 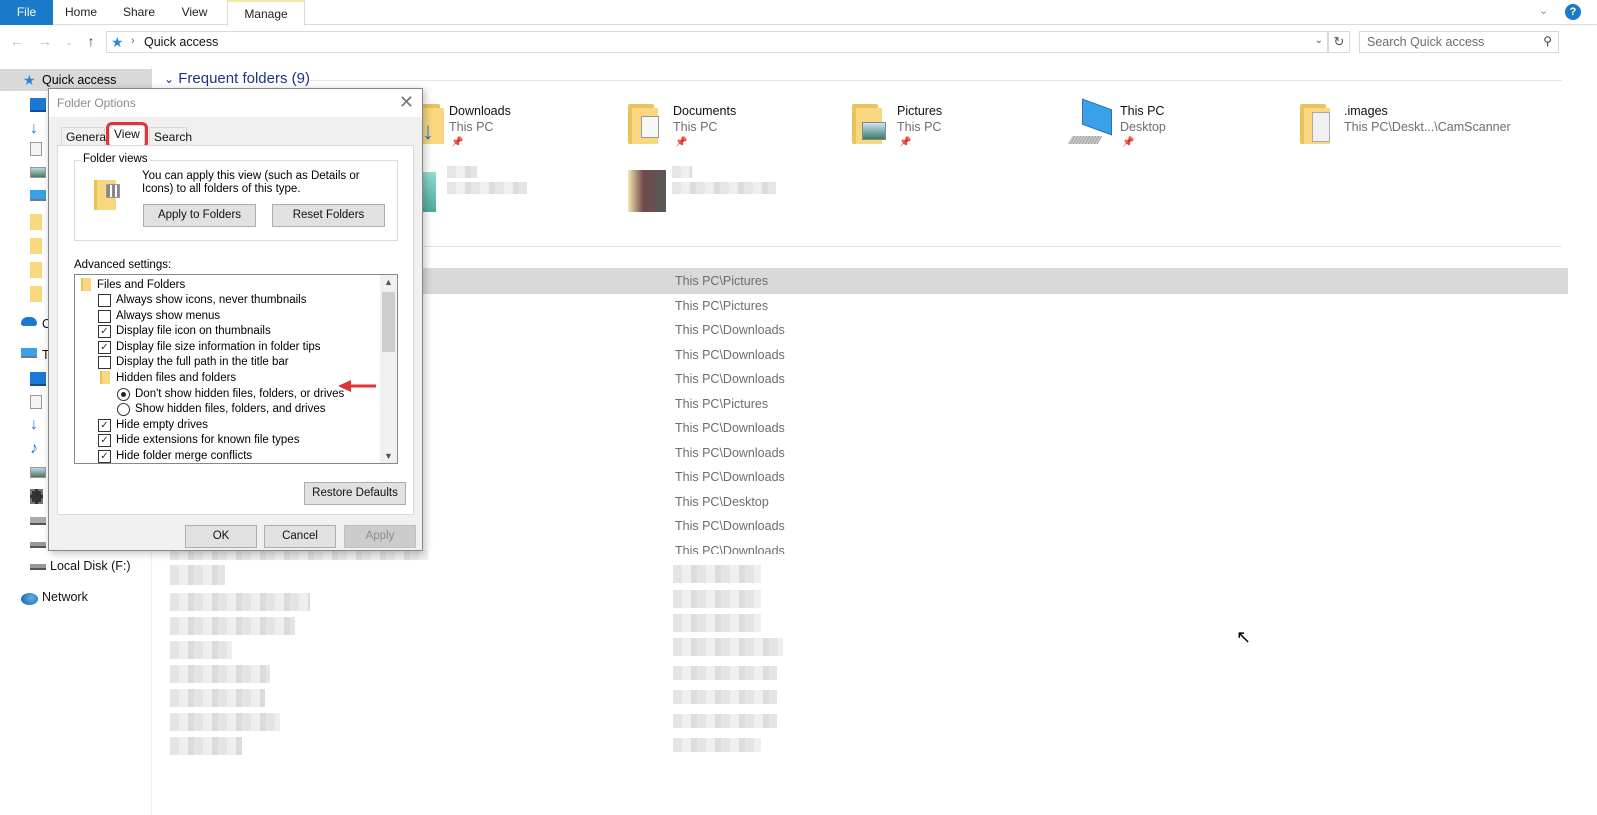 What do you see at coordinates (722, 281) in the screenshot?
I see `recent-file-path: This PC\Pictures` at bounding box center [722, 281].